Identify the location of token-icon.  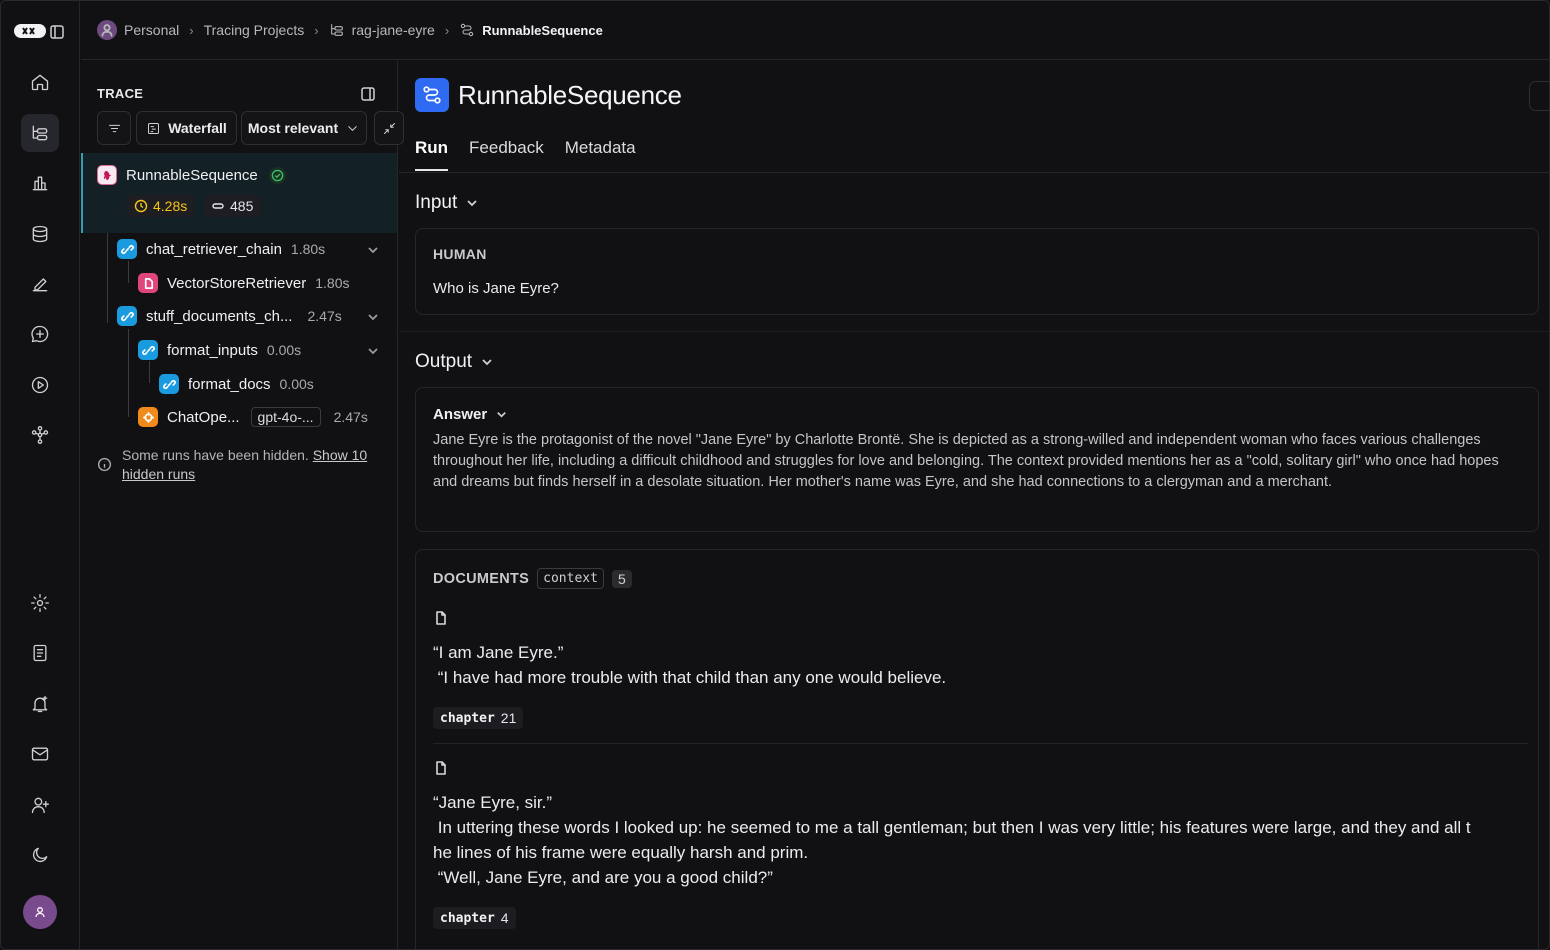
(218, 206).